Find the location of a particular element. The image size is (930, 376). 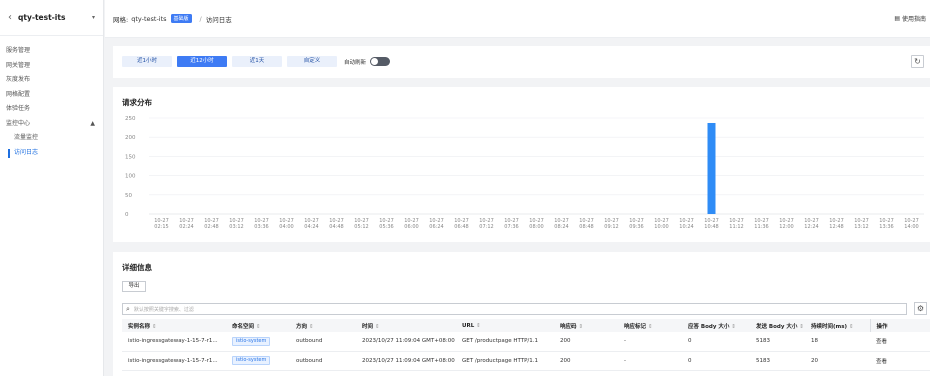

sidebar-item-gateway-management: 网关管理 is located at coordinates (51, 66).